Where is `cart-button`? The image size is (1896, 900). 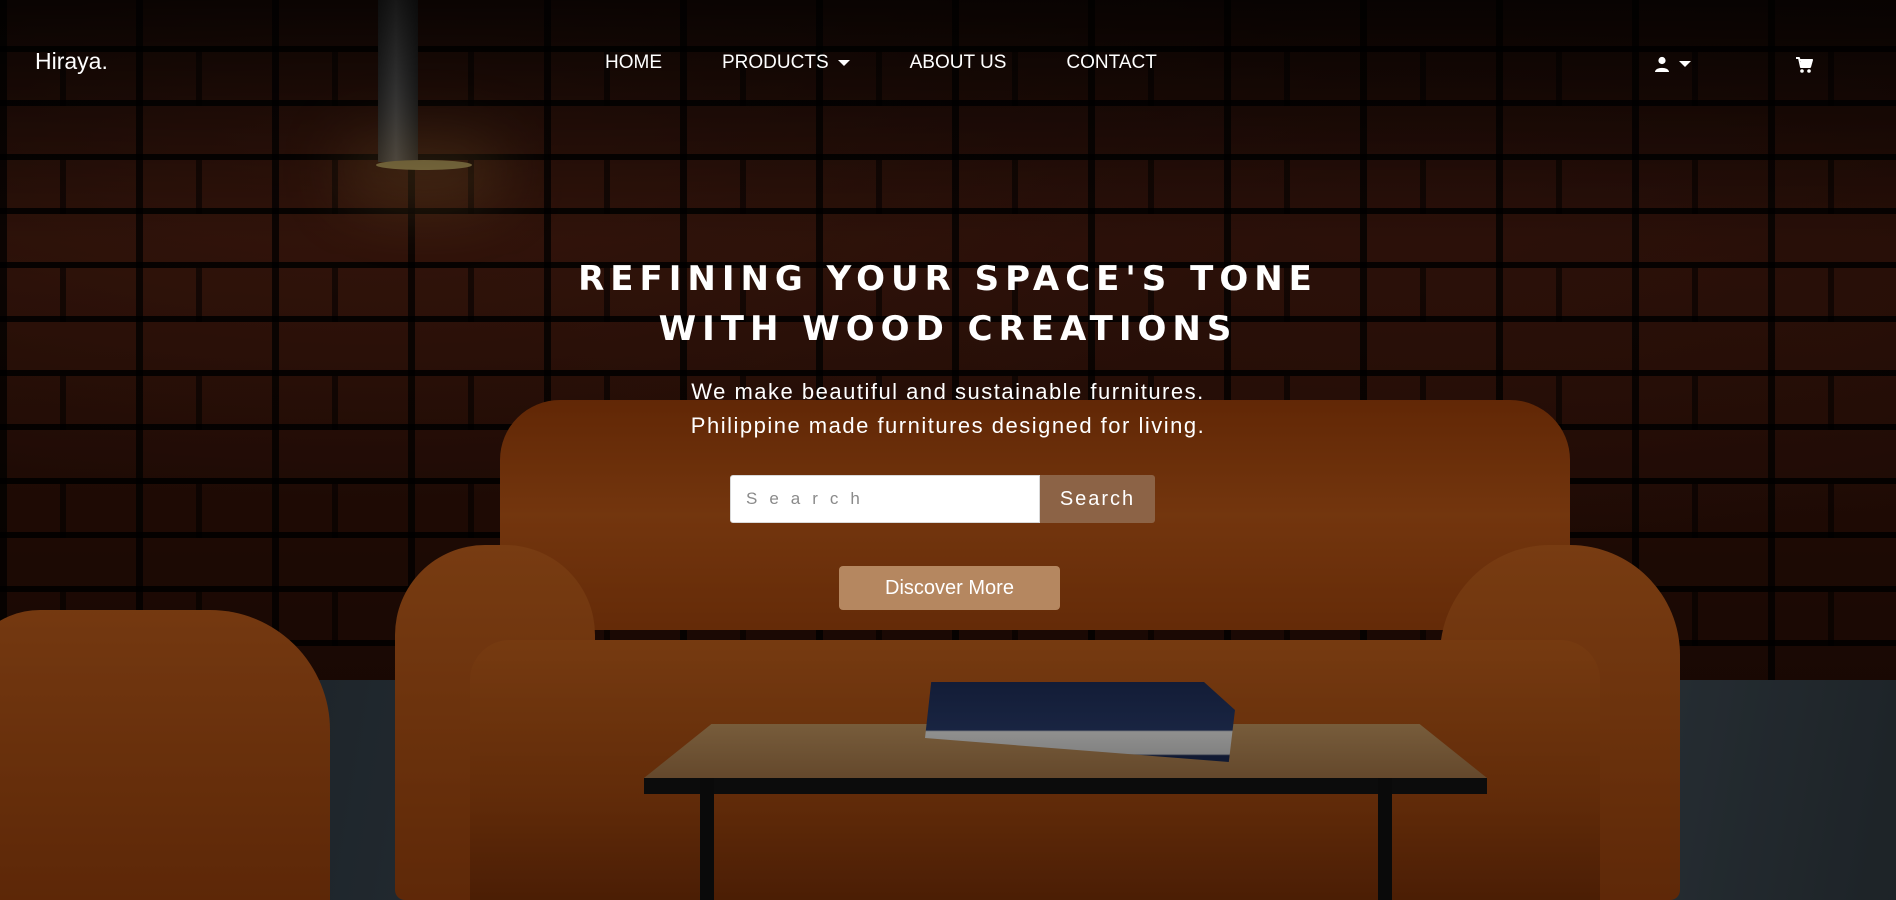 cart-button is located at coordinates (1804, 67).